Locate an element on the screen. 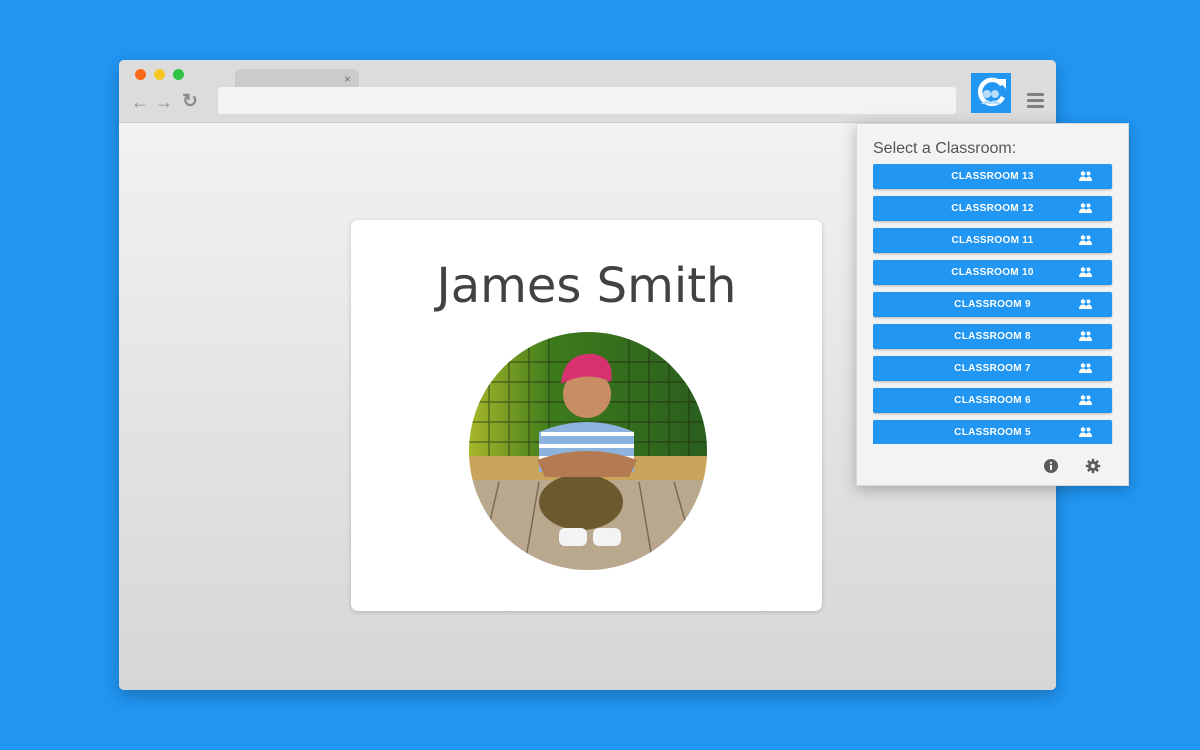  window-minimize-button is located at coordinates (159, 74).